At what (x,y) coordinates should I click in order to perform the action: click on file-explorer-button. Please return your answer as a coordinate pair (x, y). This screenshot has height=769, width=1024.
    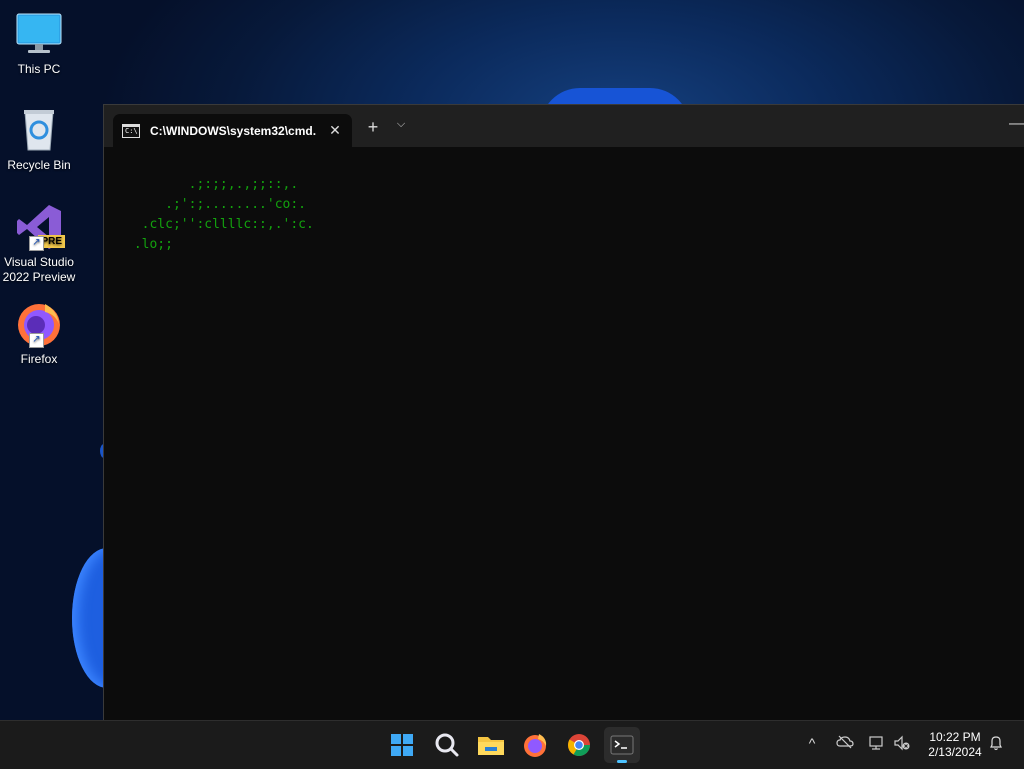
    Looking at the image, I should click on (491, 745).